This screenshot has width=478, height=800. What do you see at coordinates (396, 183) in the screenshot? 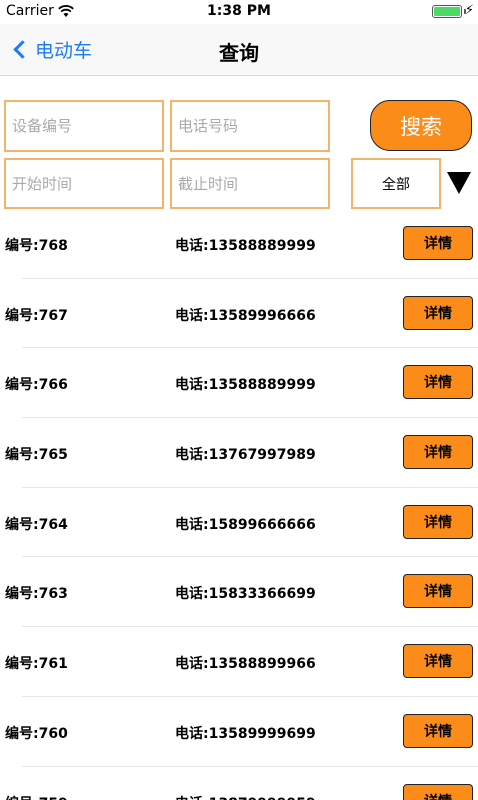
I see `filter-select: 全部` at bounding box center [396, 183].